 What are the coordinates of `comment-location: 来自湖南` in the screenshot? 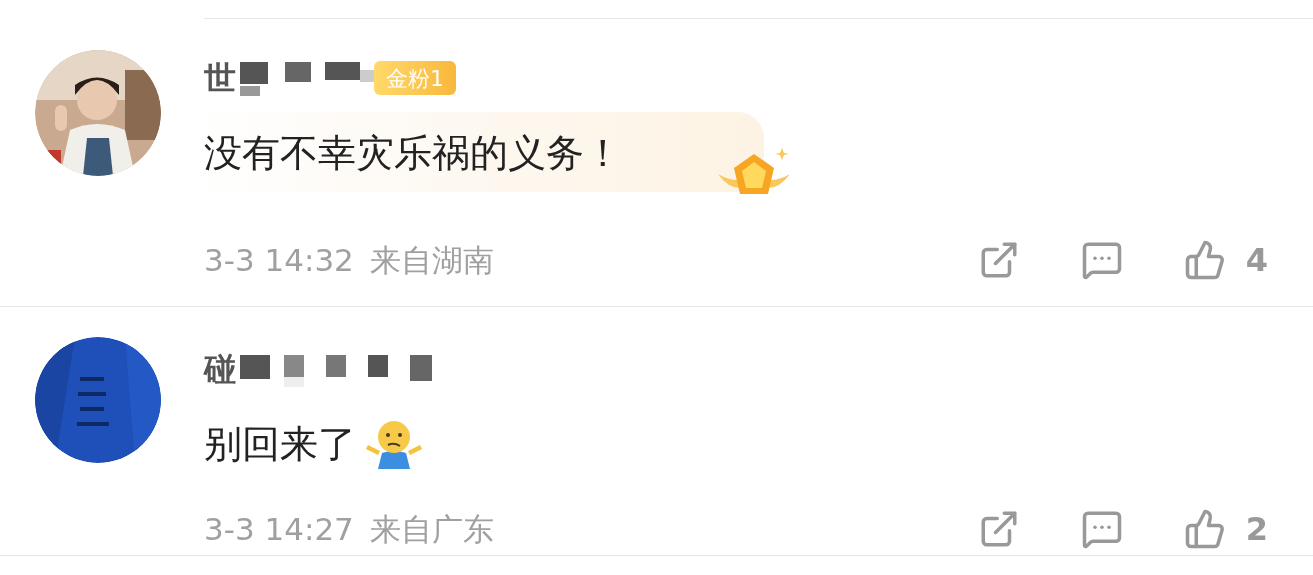 It's located at (431, 260).